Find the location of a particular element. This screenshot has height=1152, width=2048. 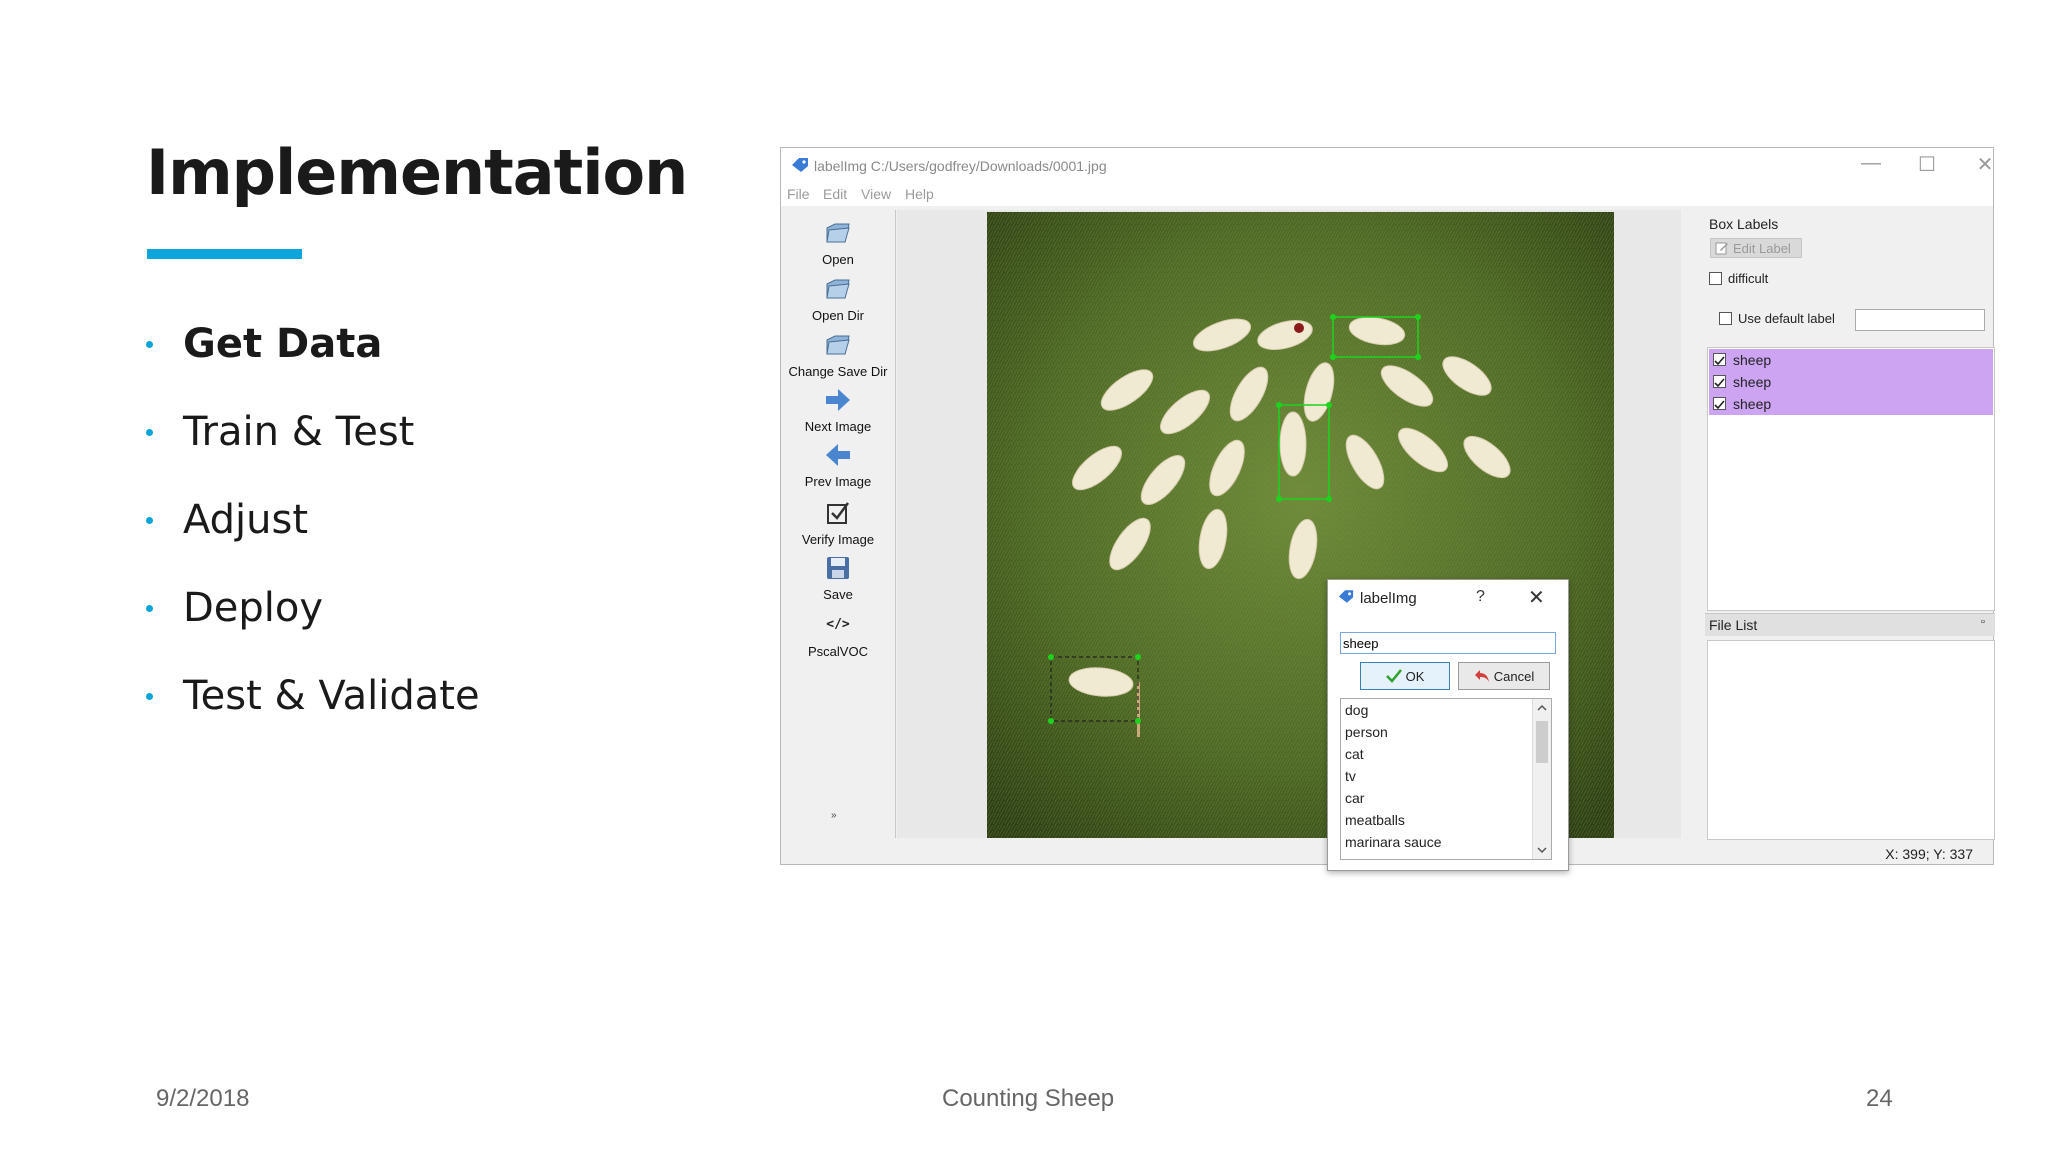

bullet-item: Get Data is located at coordinates (313, 344).